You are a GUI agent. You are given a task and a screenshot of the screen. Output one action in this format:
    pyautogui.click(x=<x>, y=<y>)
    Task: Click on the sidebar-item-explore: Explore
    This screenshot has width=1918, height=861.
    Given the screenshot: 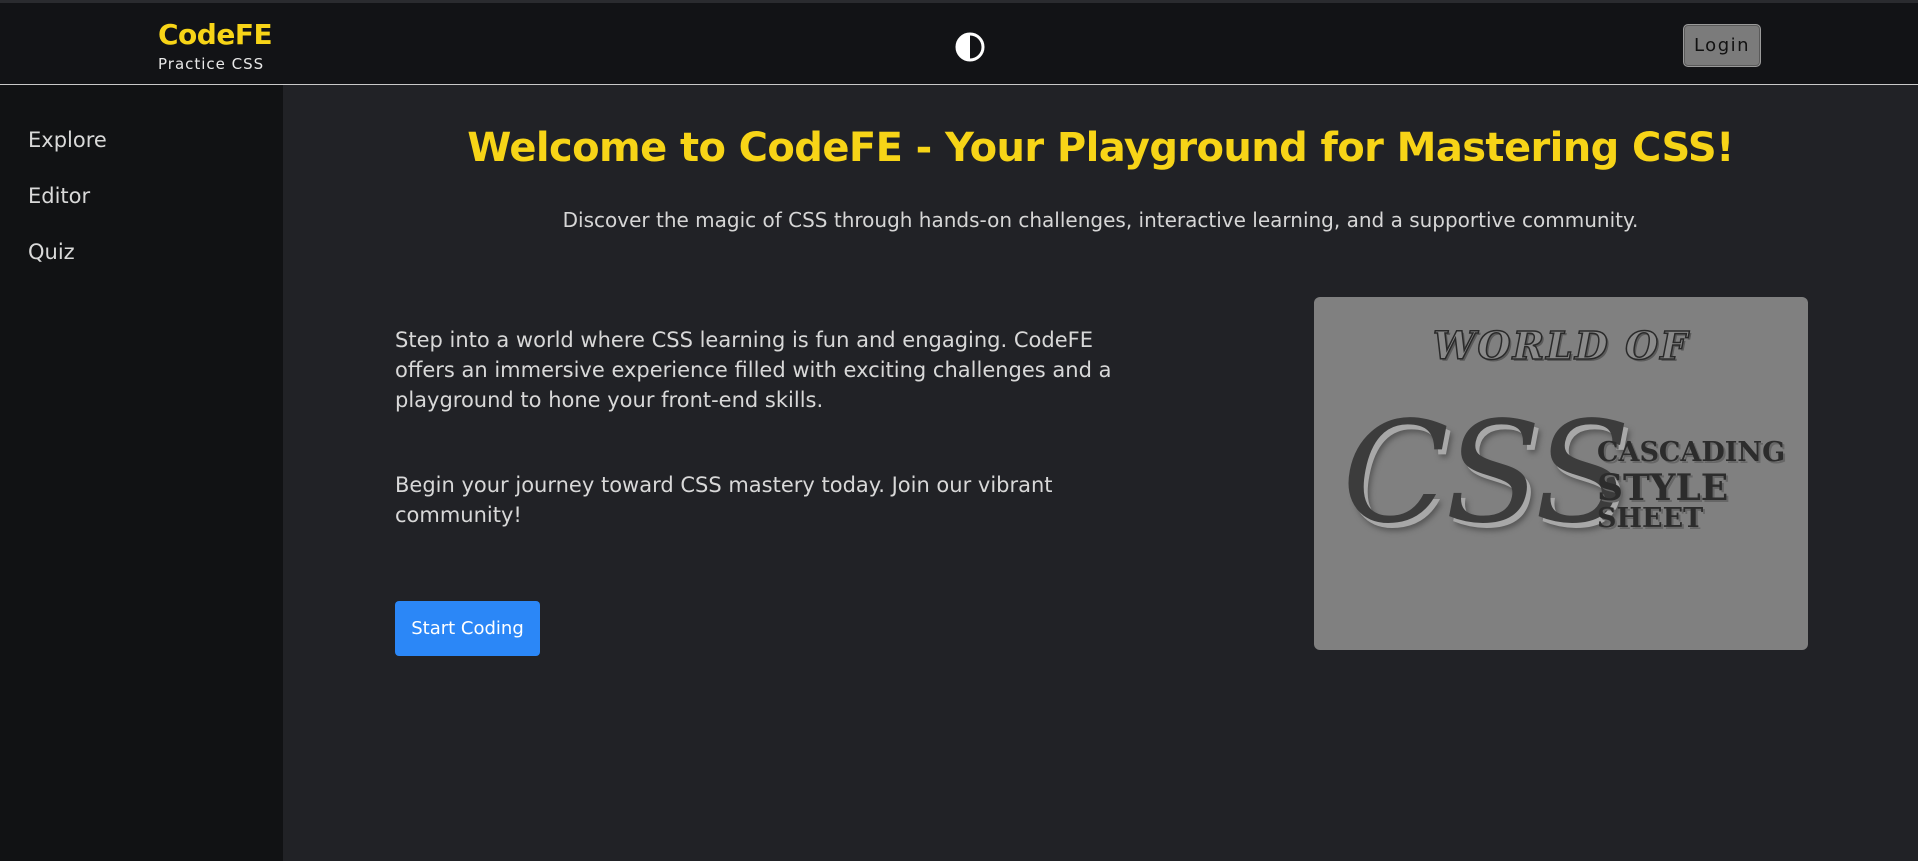 What is the action you would take?
    pyautogui.click(x=67, y=140)
    